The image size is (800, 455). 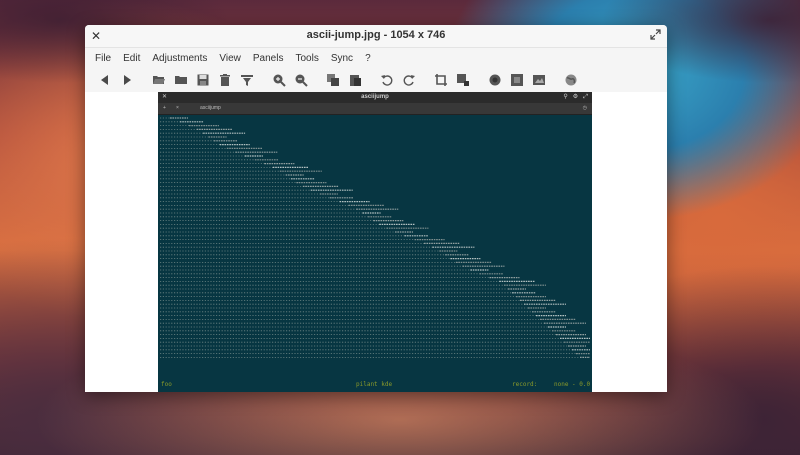 I want to click on fullscreen-icon, so click(x=517, y=80).